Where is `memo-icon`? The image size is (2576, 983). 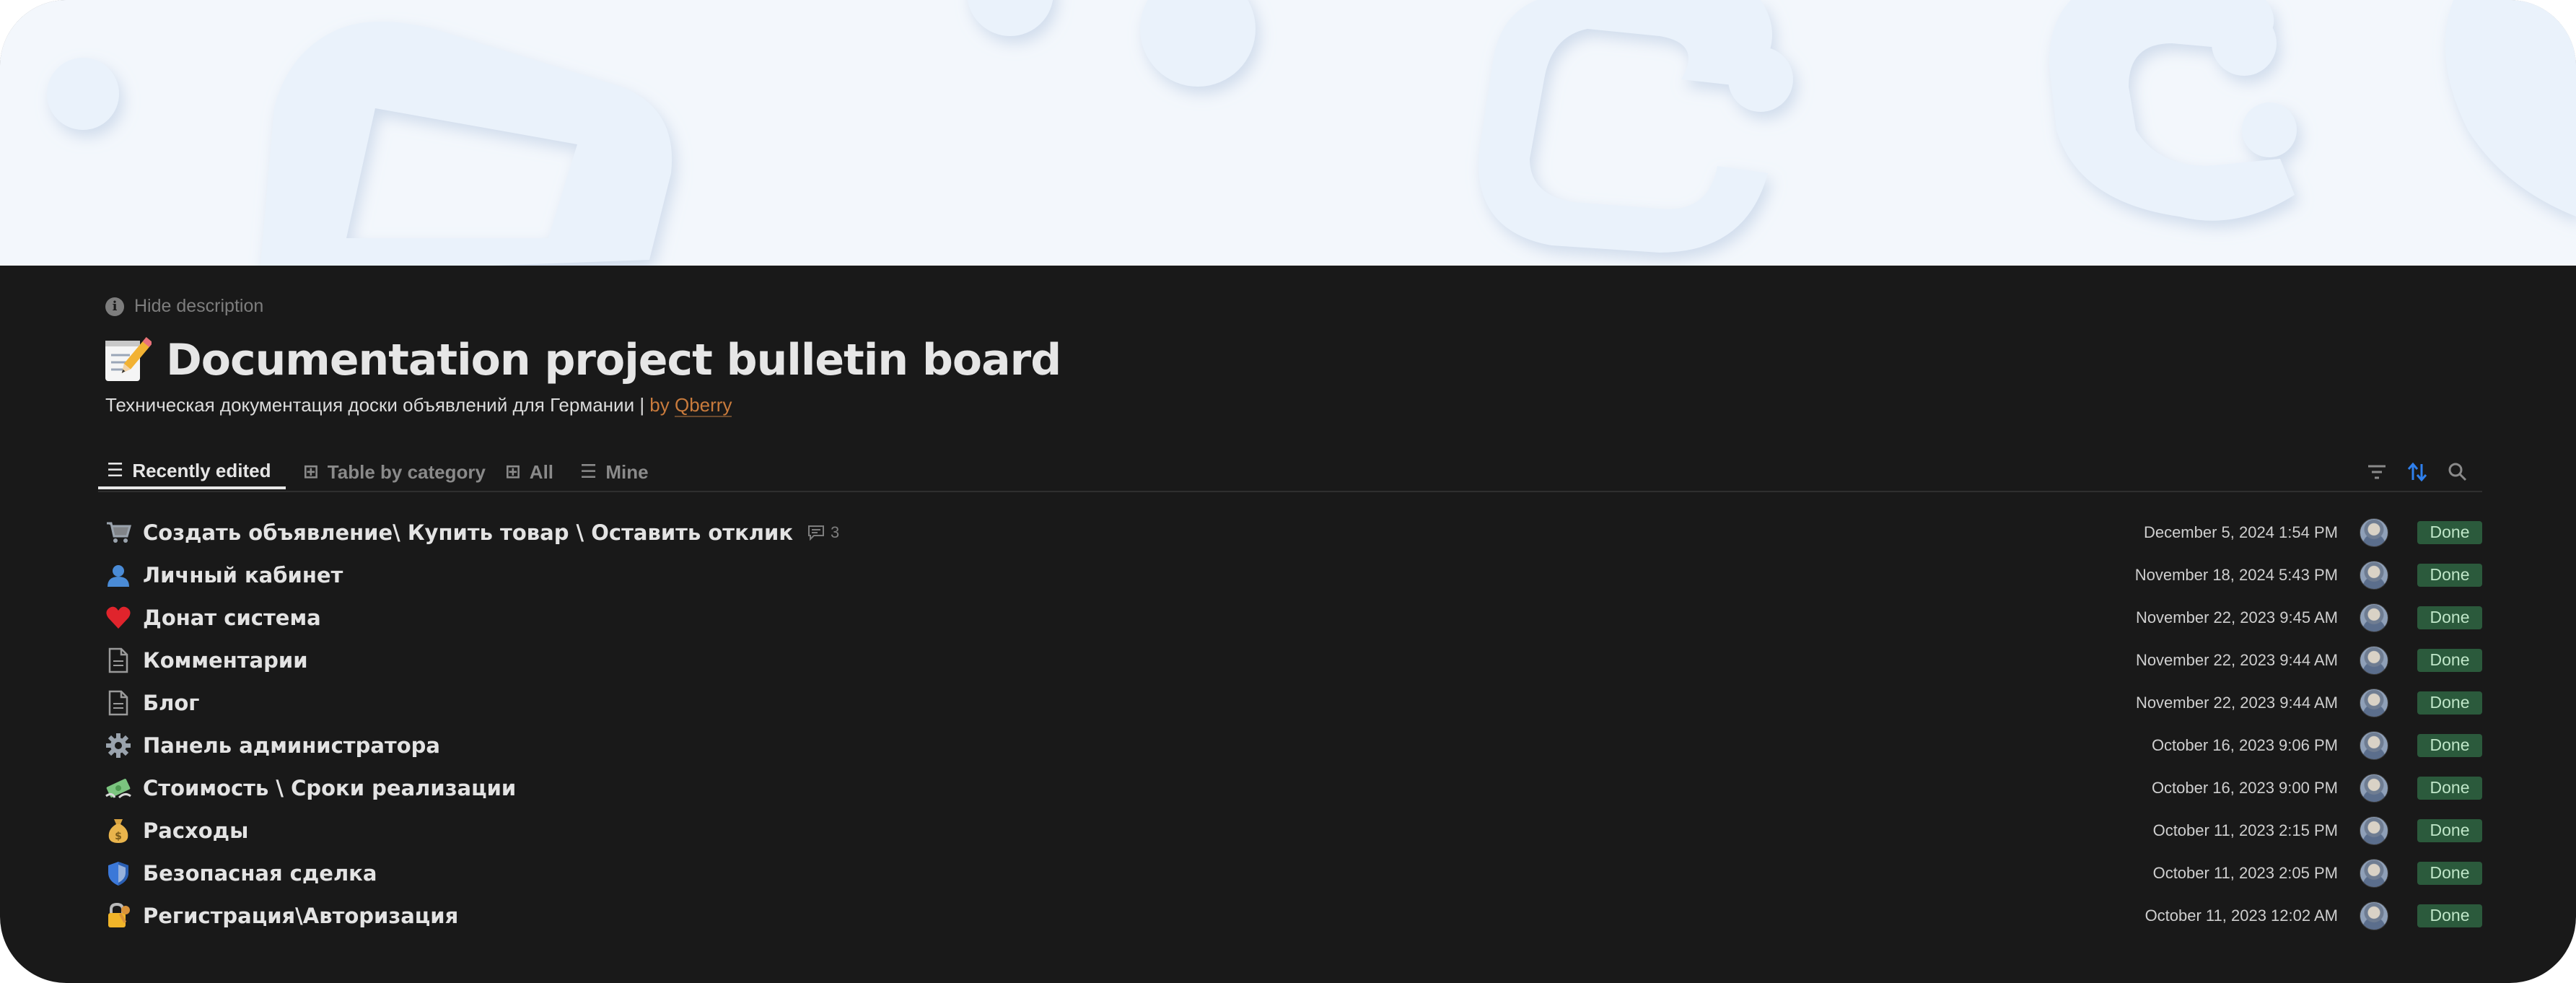
memo-icon is located at coordinates (127, 360).